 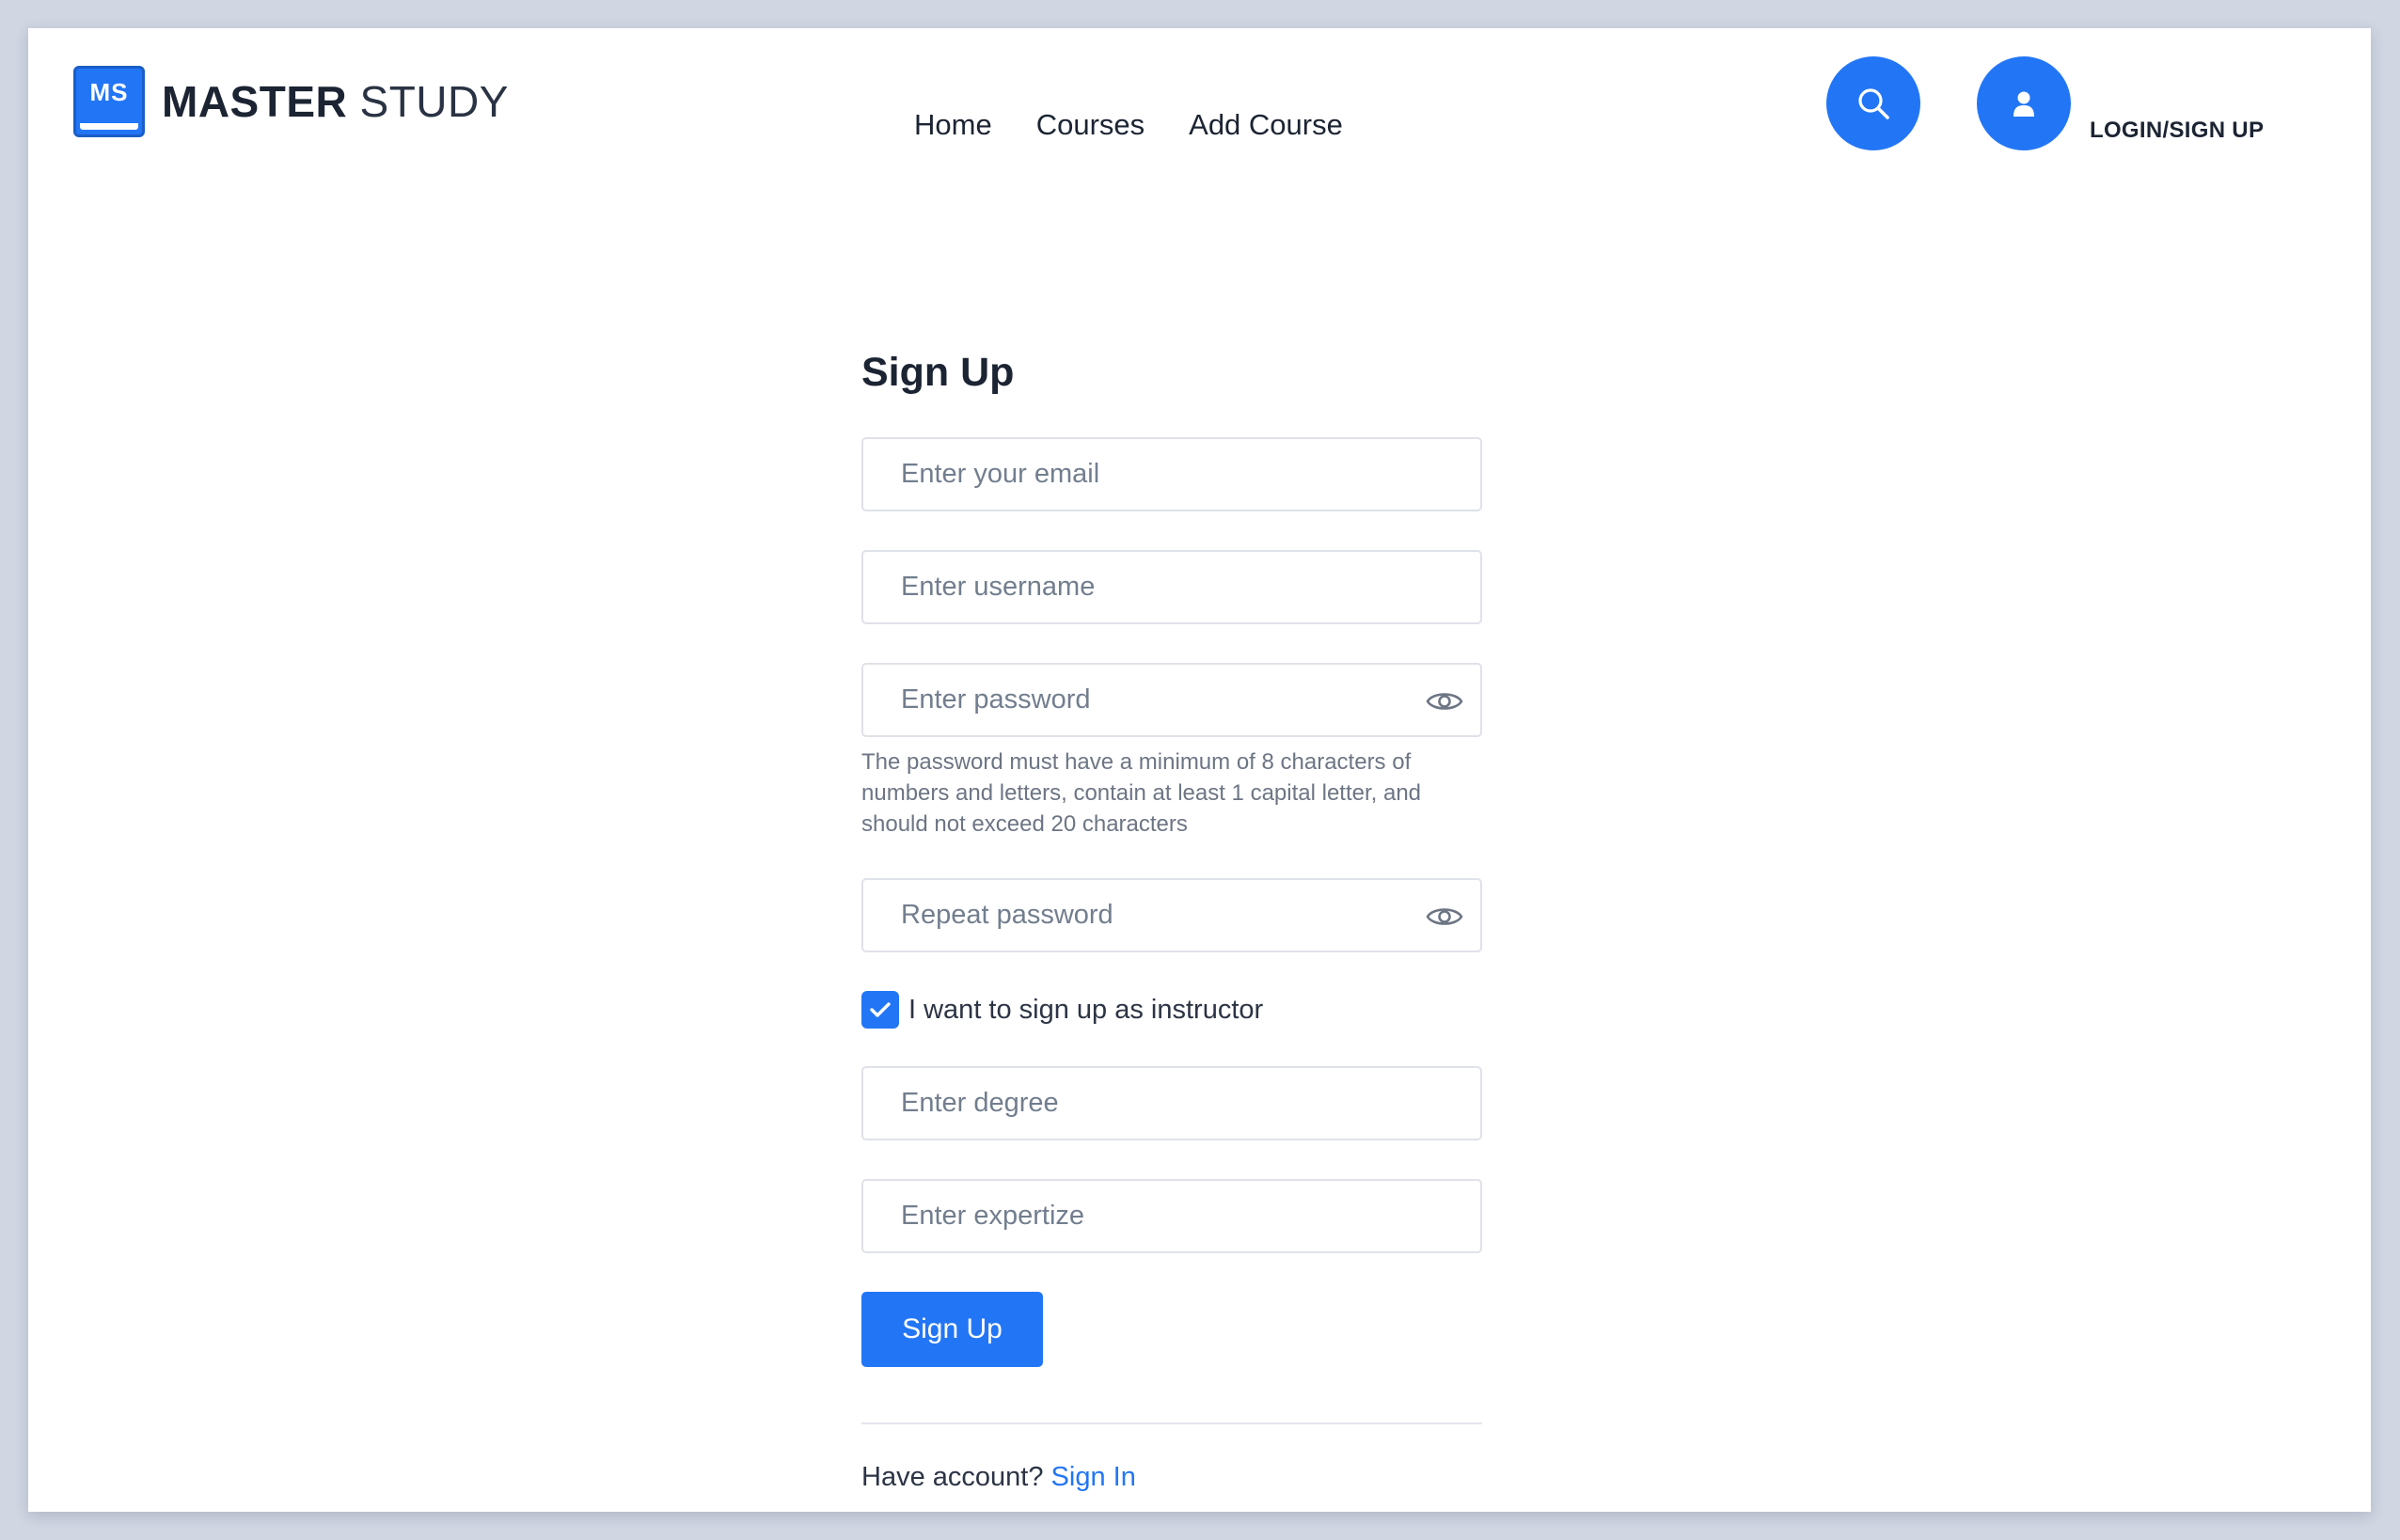 I want to click on logo-badge-icon: MS, so click(x=109, y=102).